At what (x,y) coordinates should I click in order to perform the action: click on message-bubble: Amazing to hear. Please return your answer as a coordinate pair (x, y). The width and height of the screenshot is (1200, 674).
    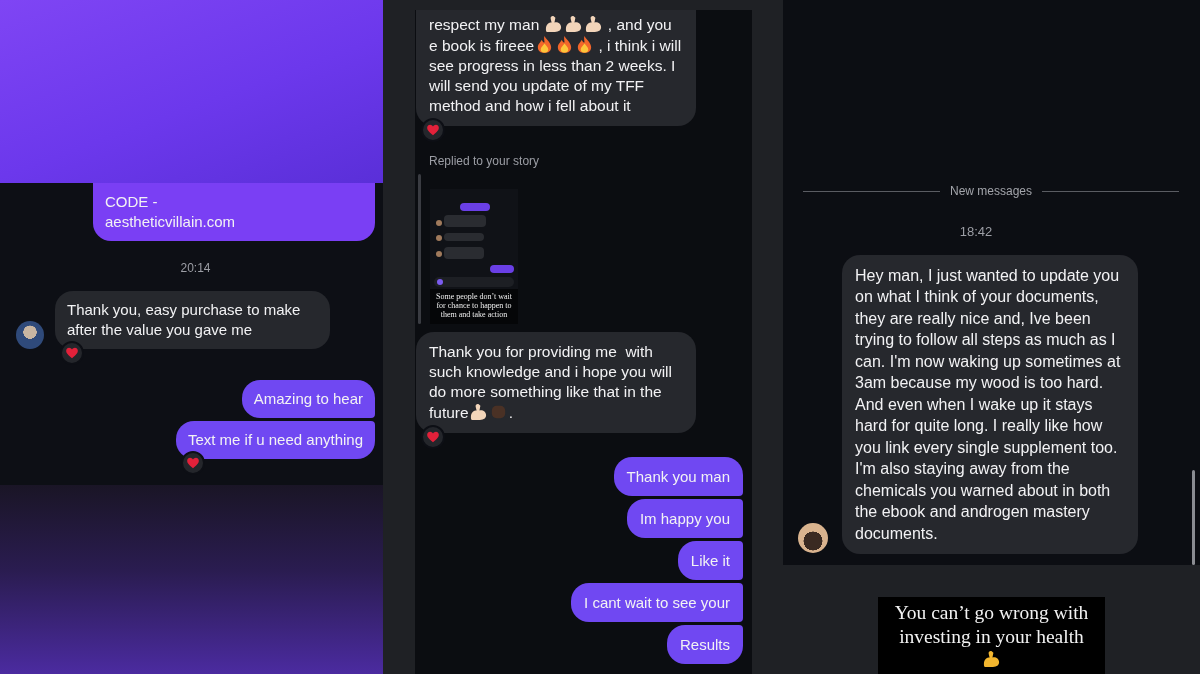
    Looking at the image, I should click on (308, 399).